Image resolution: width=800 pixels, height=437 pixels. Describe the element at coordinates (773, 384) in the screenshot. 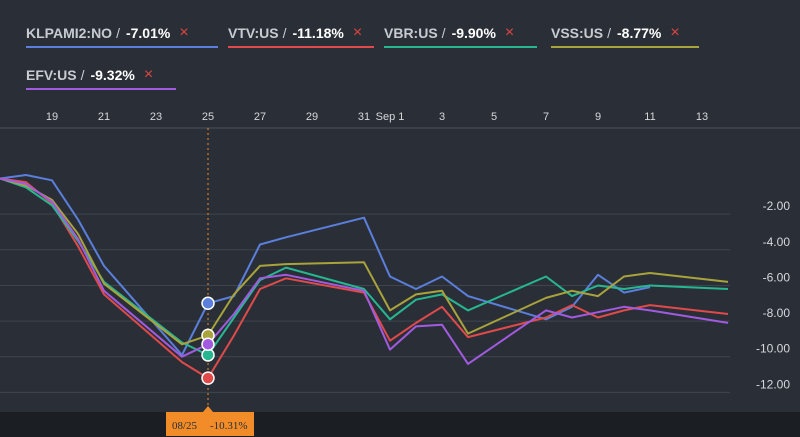

I see `y-tick-label: -12.00` at that location.